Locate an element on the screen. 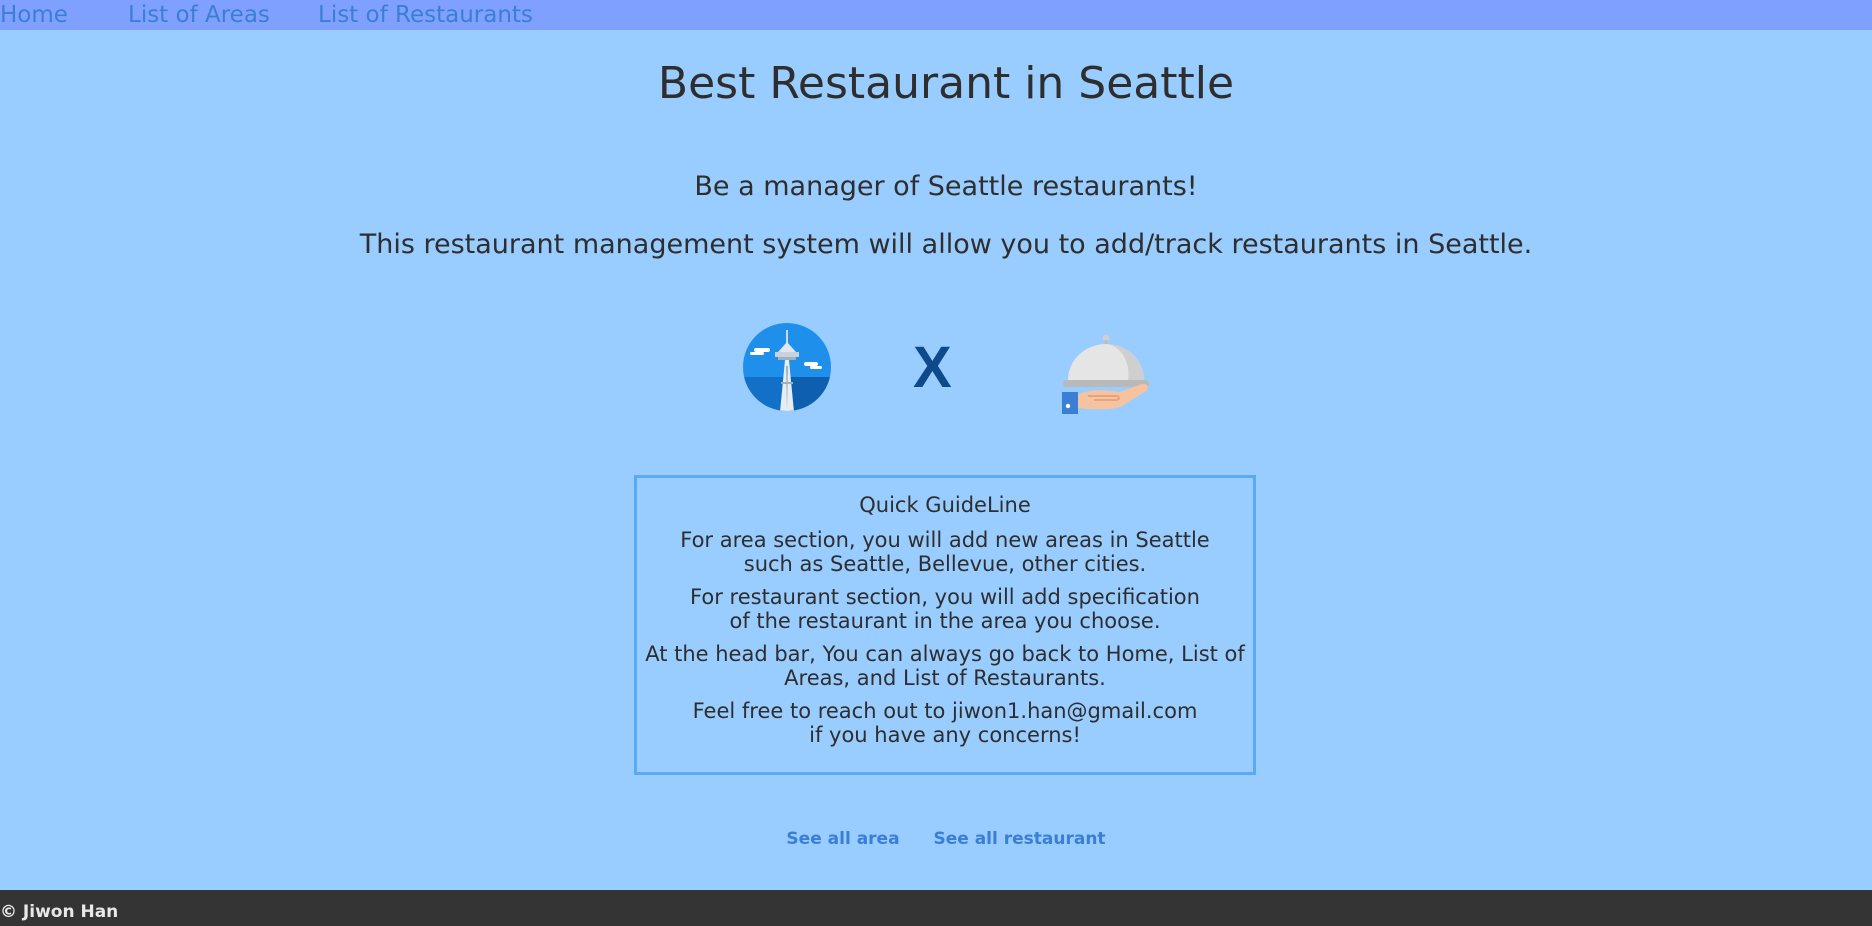  separator-x: X is located at coordinates (932, 367).